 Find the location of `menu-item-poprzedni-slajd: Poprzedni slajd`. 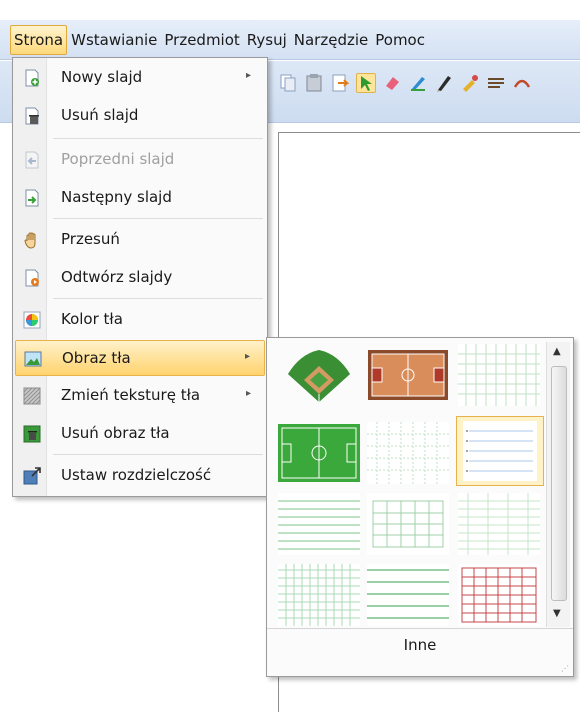

menu-item-poprzedni-slajd: Poprzedni slajd is located at coordinates (140, 160).